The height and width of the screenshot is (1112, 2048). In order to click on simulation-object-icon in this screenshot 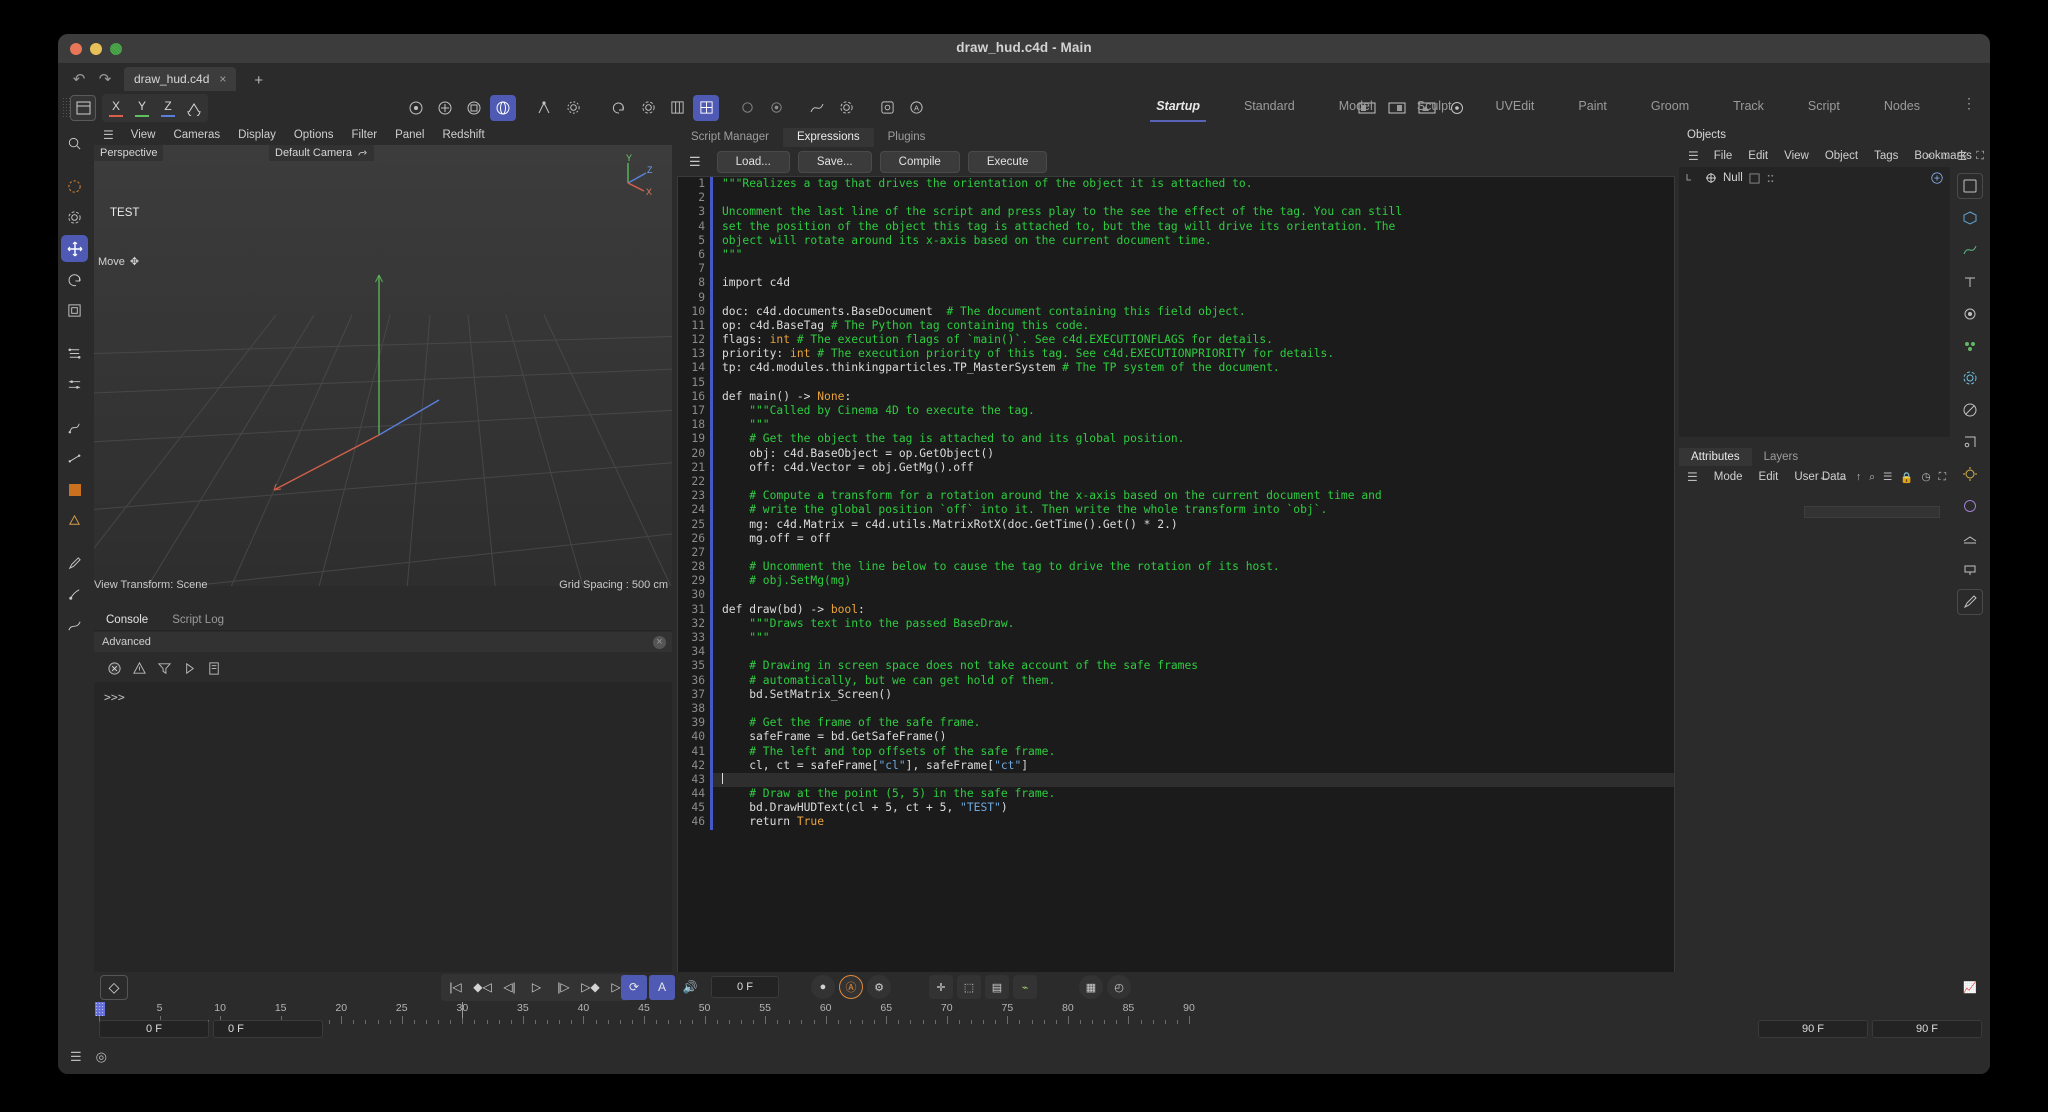, I will do `click(1970, 378)`.